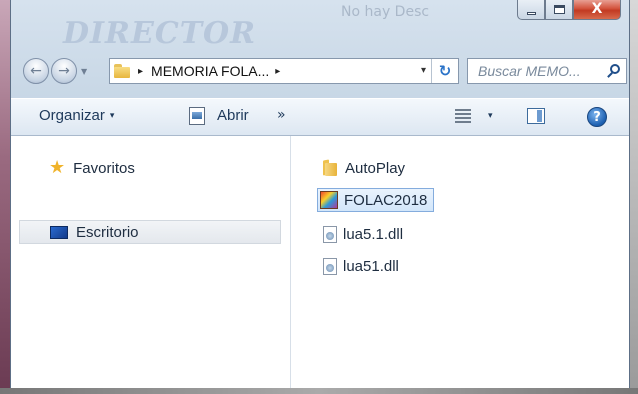  Describe the element at coordinates (160, 33) in the screenshot. I see `background-watermark: DIRECTOR` at that location.